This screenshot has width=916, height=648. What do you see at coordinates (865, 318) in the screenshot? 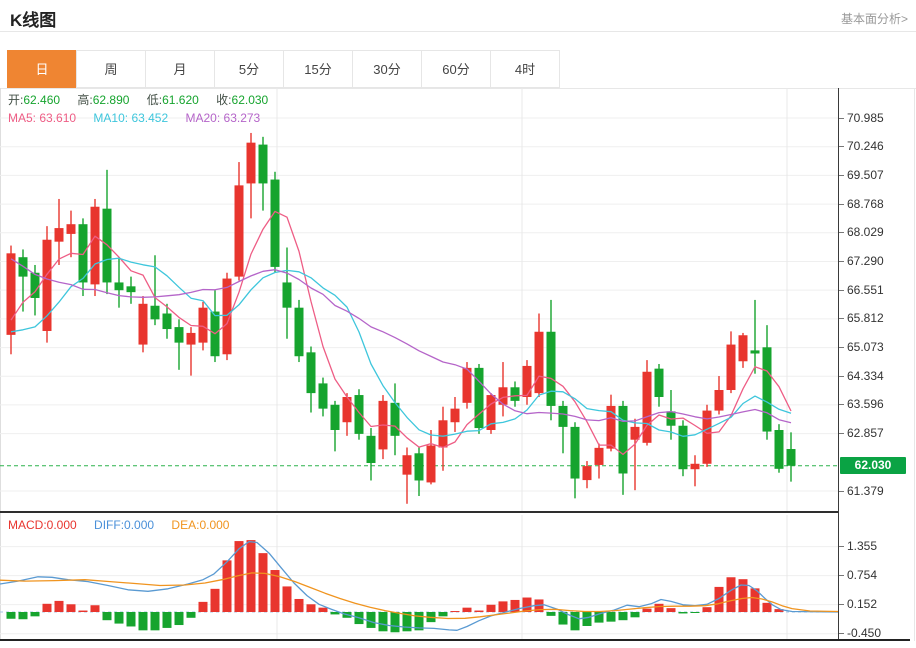
I see `price-tick-label: 65.812` at bounding box center [865, 318].